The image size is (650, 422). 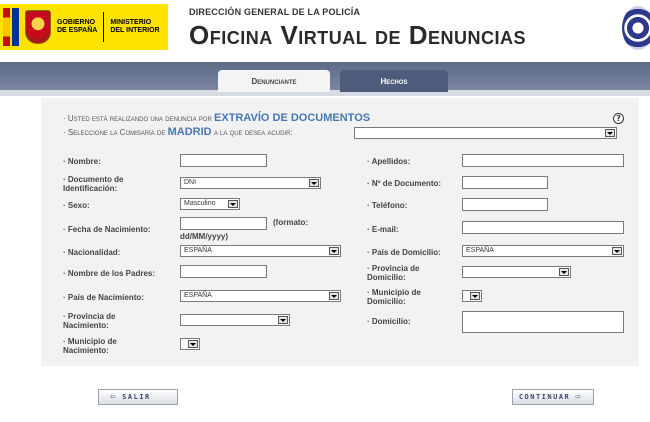 I want to click on header-subtitle: DIRECCIÓN GENERAL DE LA POLICÍA, so click(x=275, y=12).